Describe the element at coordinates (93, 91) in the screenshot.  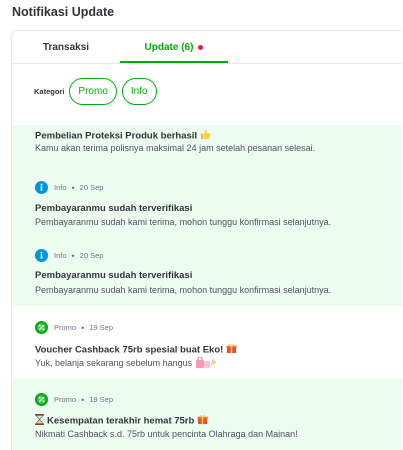
I see `chip-promo: Promo` at that location.